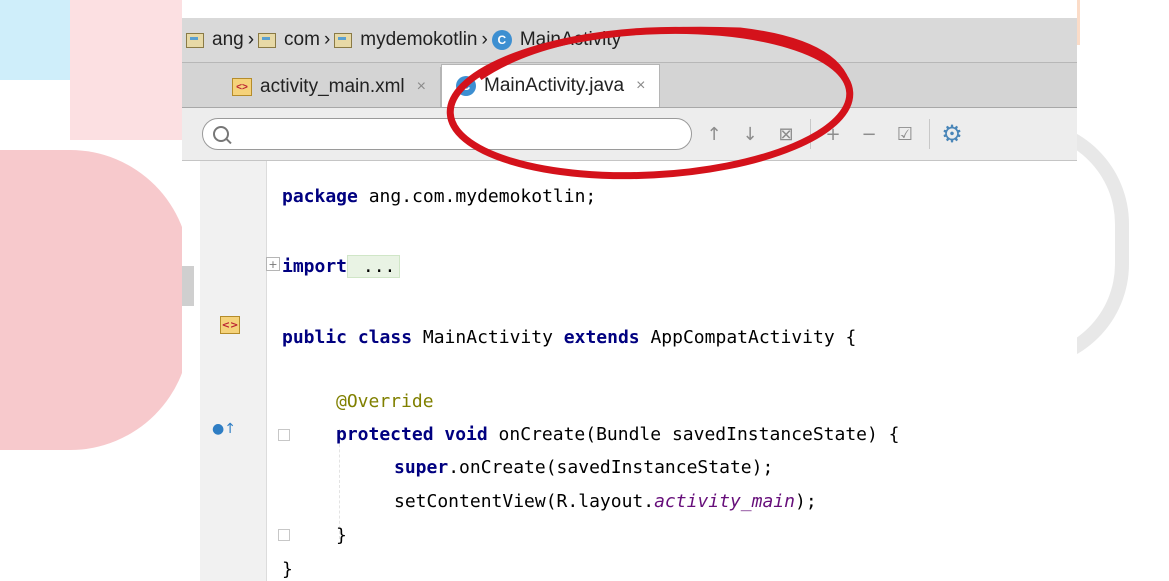 This screenshot has height=581, width=1169. What do you see at coordinates (340, 484) in the screenshot?
I see `indent-guide` at bounding box center [340, 484].